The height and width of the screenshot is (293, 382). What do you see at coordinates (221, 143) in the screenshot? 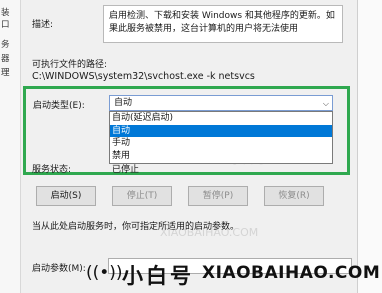
I see `dropdown-option: 手动` at bounding box center [221, 143].